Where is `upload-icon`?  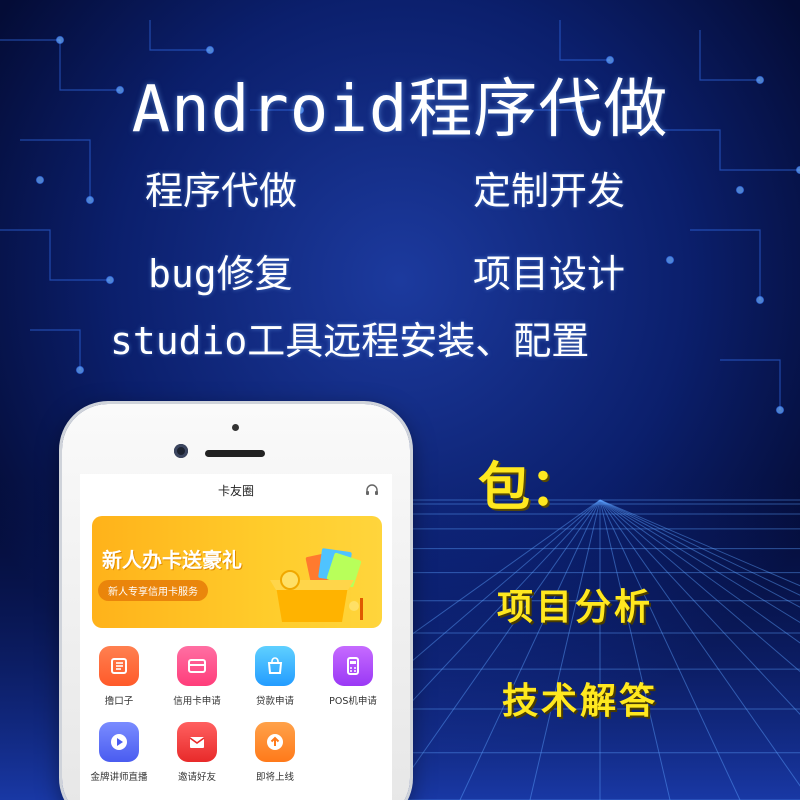 upload-icon is located at coordinates (275, 742).